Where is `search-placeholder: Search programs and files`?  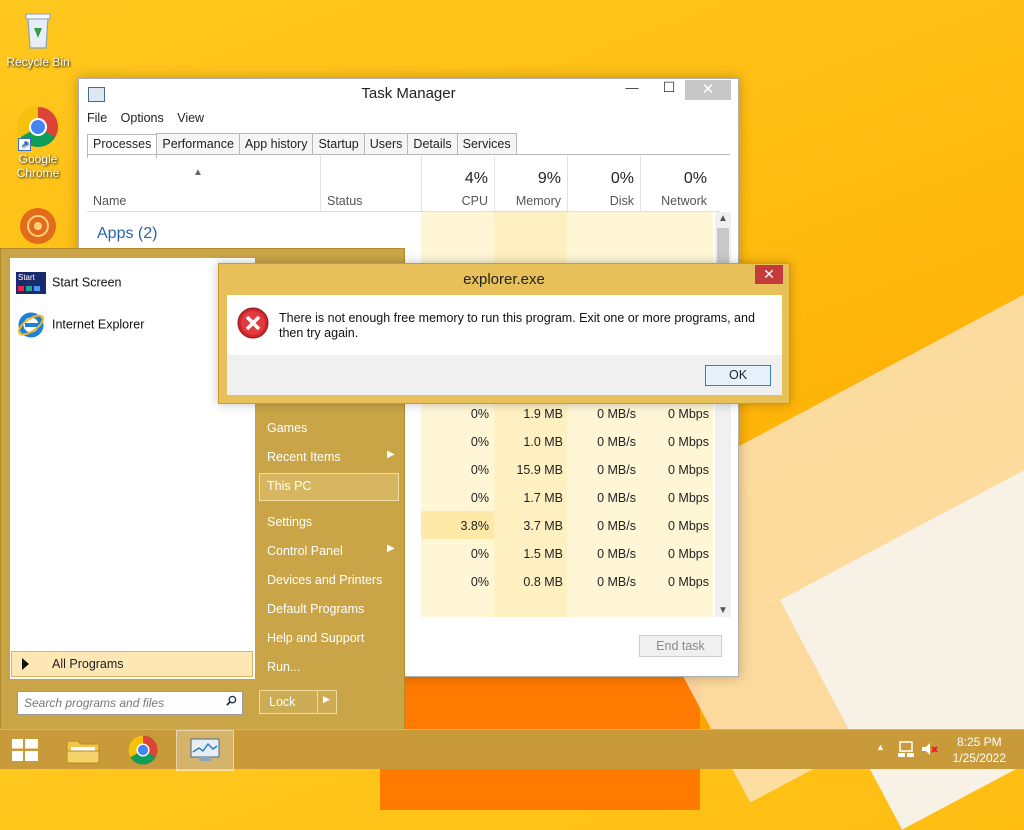
search-placeholder: Search programs and files is located at coordinates (94, 703).